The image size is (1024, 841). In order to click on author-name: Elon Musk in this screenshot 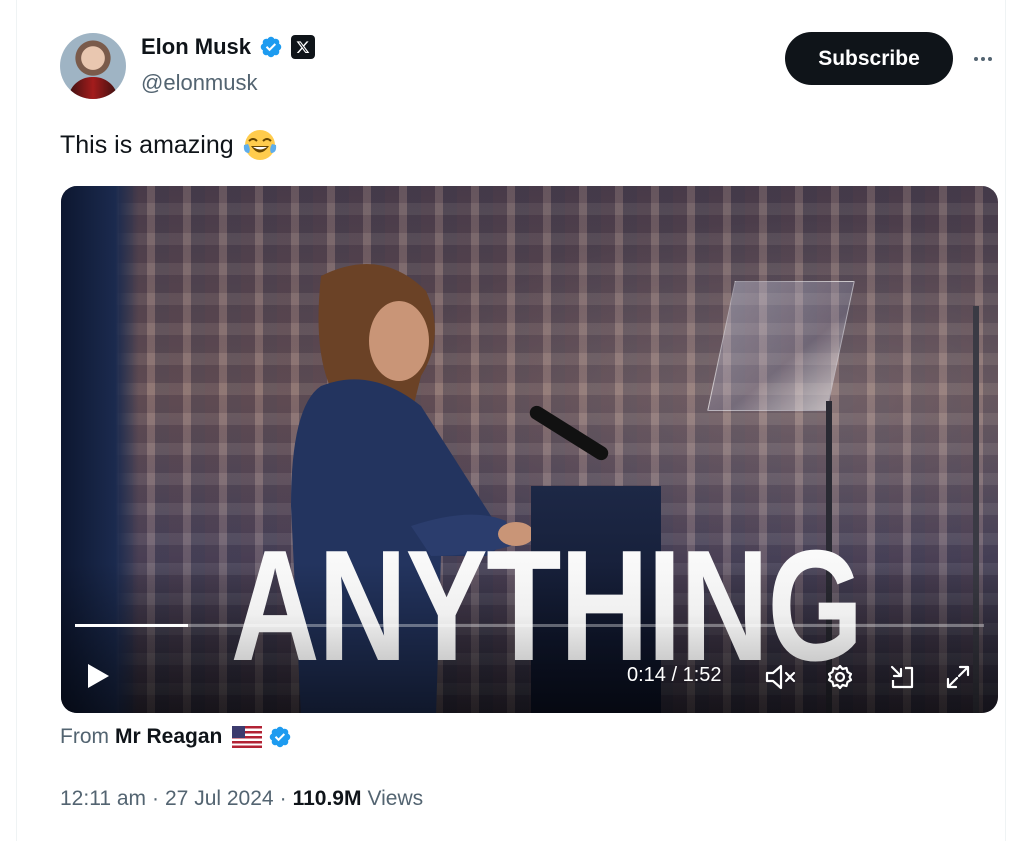, I will do `click(196, 47)`.